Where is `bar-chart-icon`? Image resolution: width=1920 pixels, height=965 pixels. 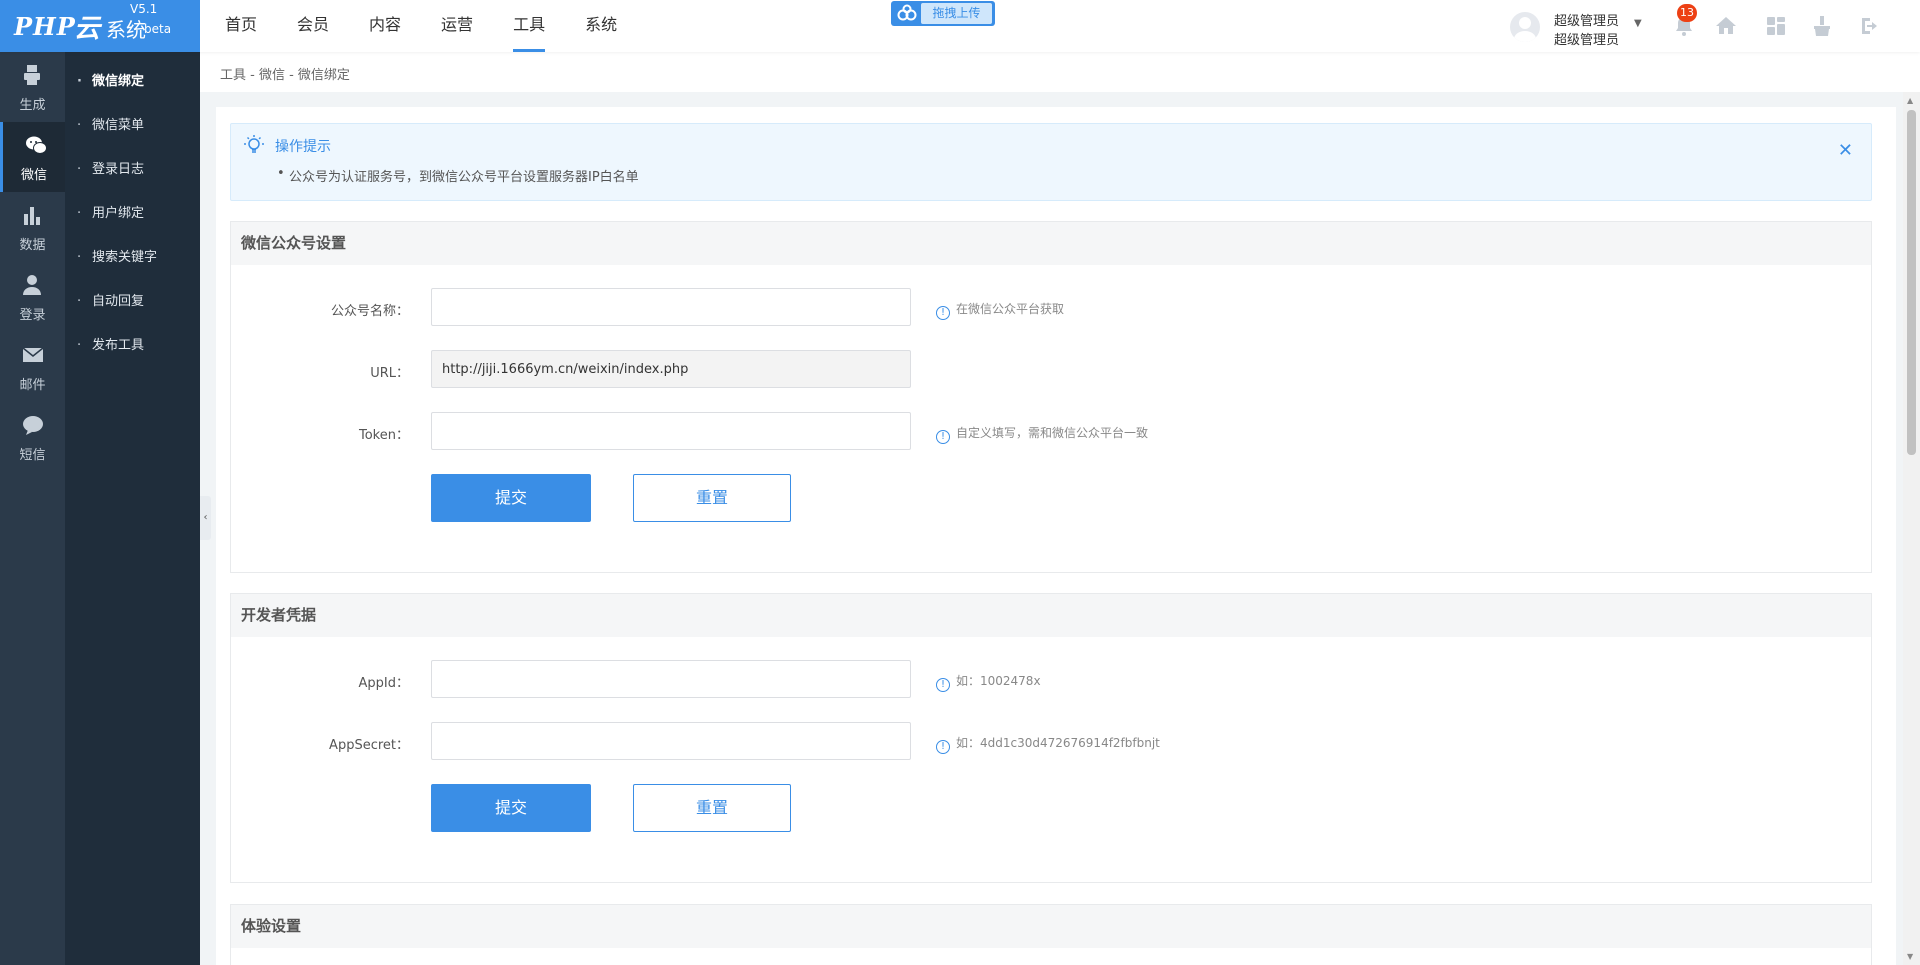
bar-chart-icon is located at coordinates (32, 216).